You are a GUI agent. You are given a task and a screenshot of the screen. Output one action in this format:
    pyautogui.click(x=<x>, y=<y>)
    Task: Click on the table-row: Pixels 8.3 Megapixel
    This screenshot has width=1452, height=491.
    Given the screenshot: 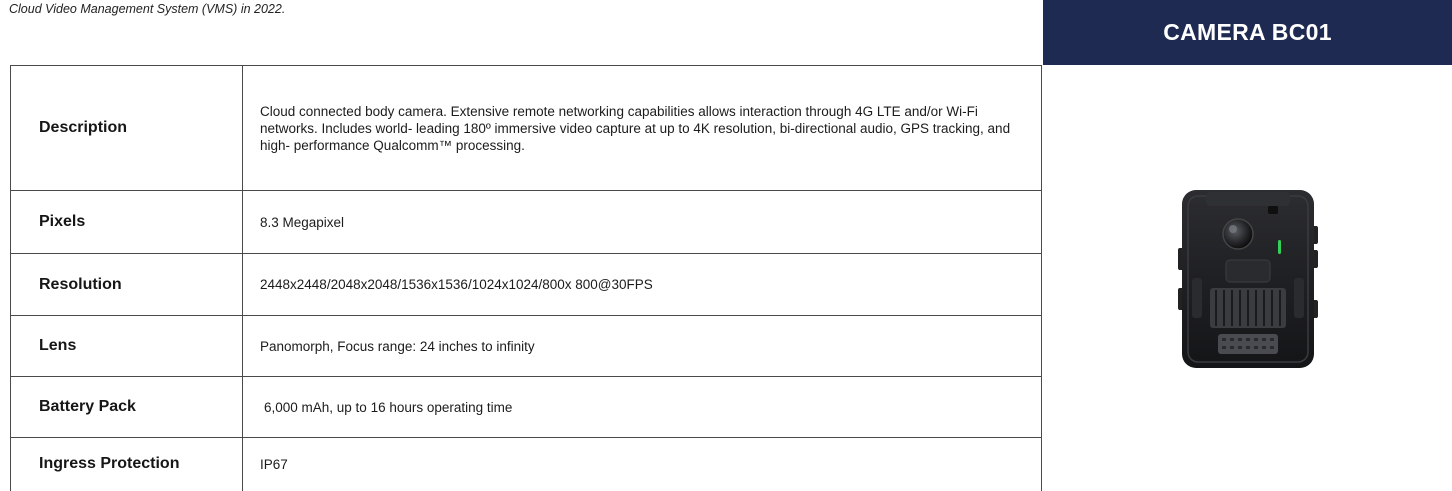 What is the action you would take?
    pyautogui.click(x=526, y=222)
    